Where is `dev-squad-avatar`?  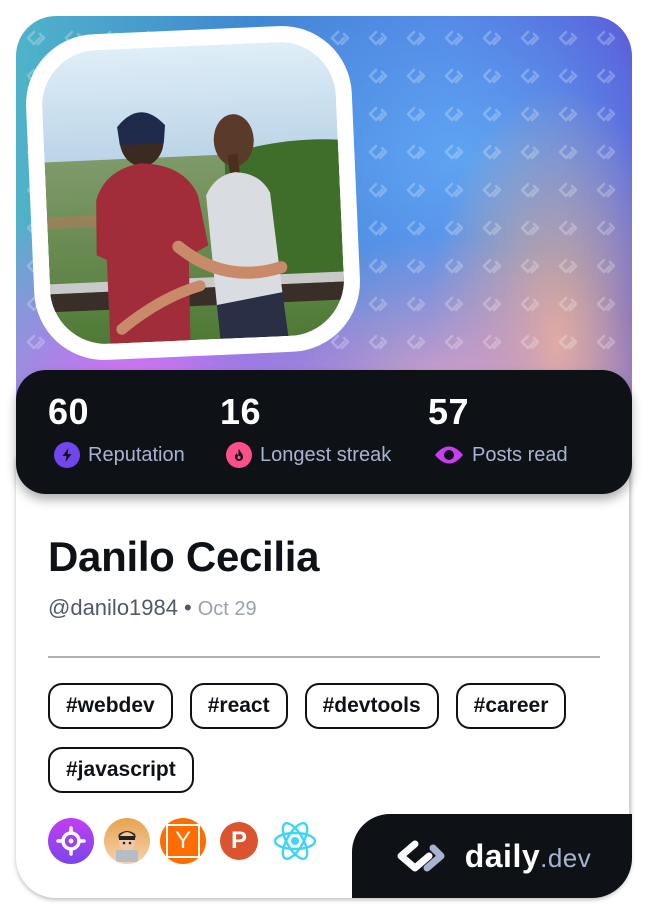 dev-squad-avatar is located at coordinates (127, 841).